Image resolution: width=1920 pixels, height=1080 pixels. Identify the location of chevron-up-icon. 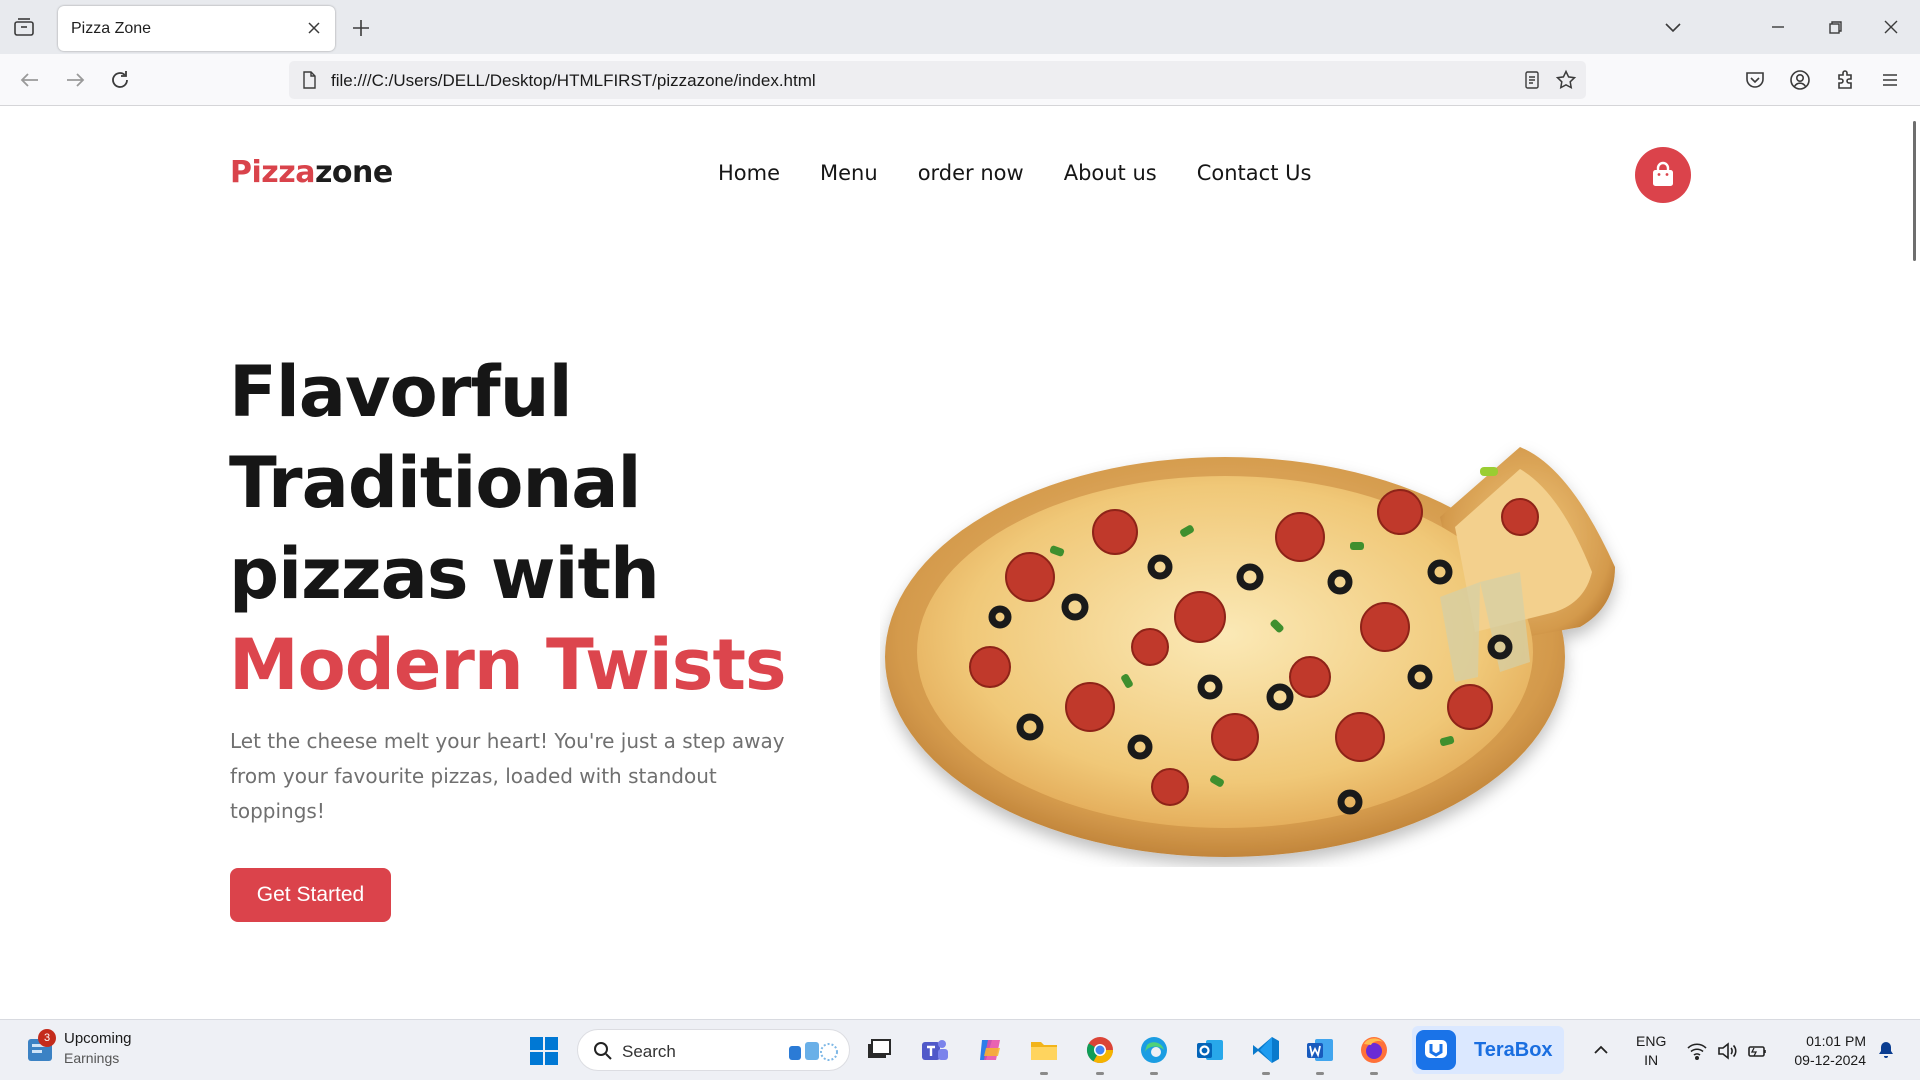
(1601, 1050).